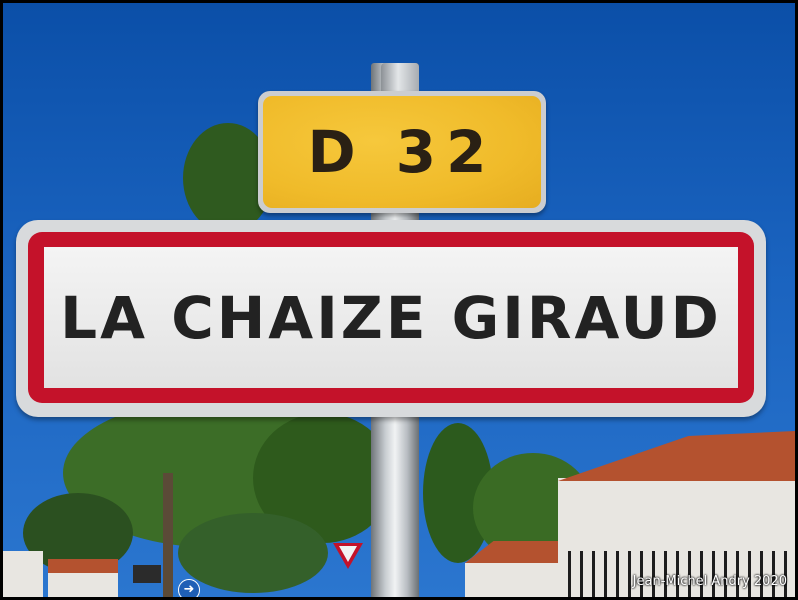 This screenshot has height=600, width=798. I want to click on route-sign: D 32, so click(402, 152).